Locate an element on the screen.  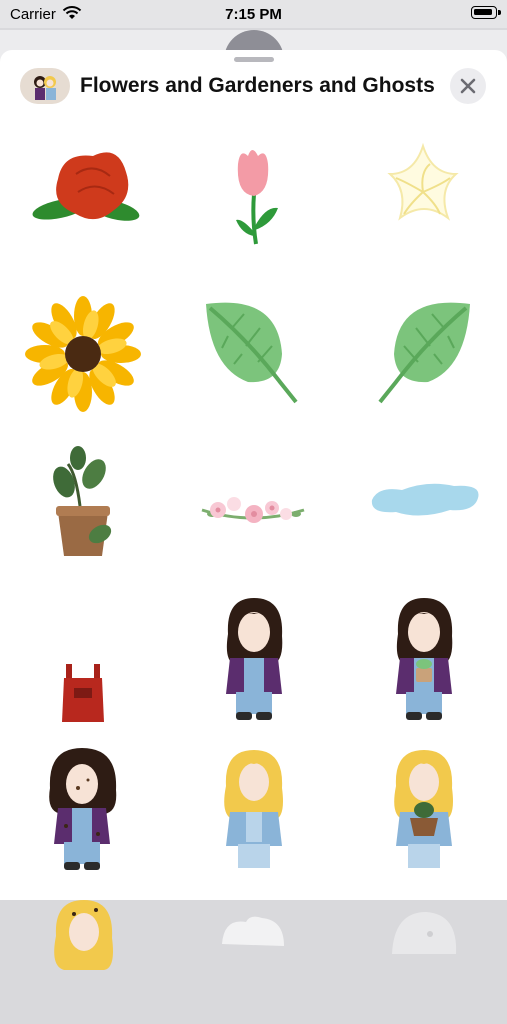
overalls-icon is located at coordinates (83, 693).